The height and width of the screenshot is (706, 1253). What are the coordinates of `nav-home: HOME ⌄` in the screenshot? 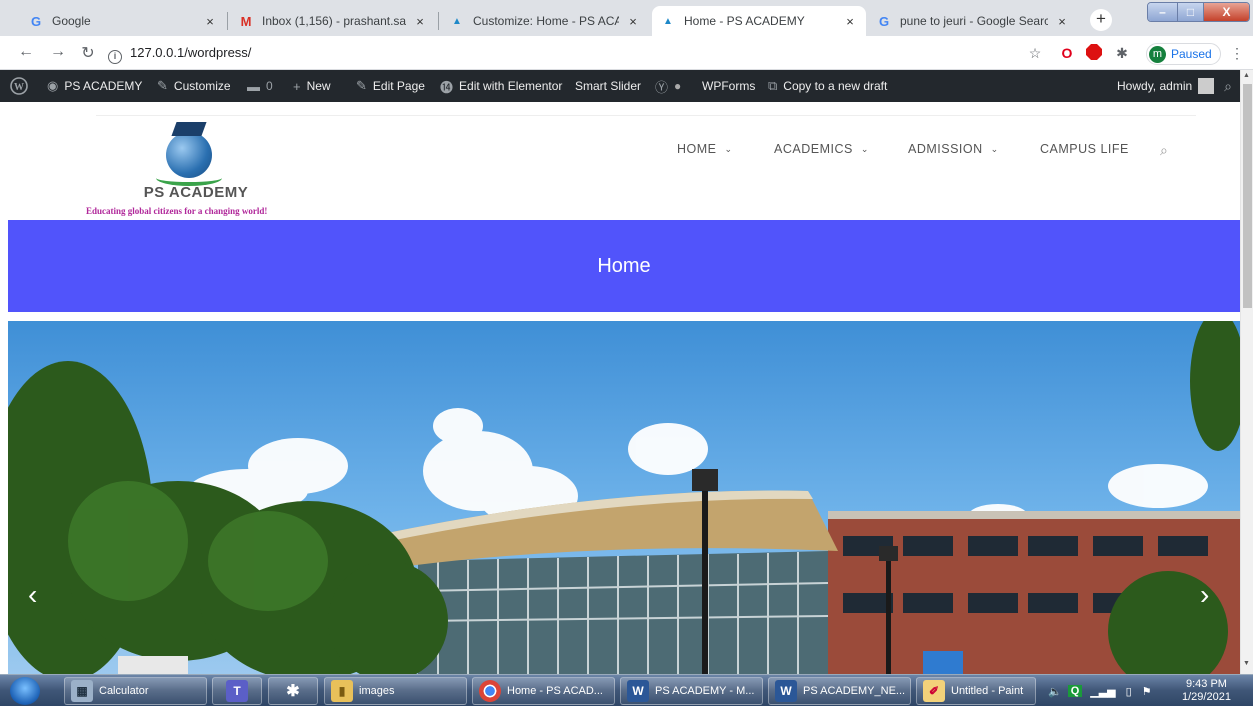 It's located at (705, 149).